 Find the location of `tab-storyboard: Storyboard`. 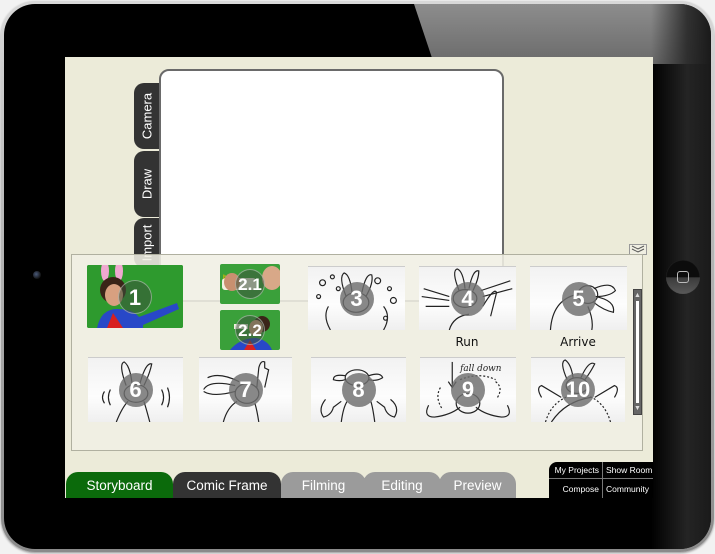

tab-storyboard: Storyboard is located at coordinates (119, 485).